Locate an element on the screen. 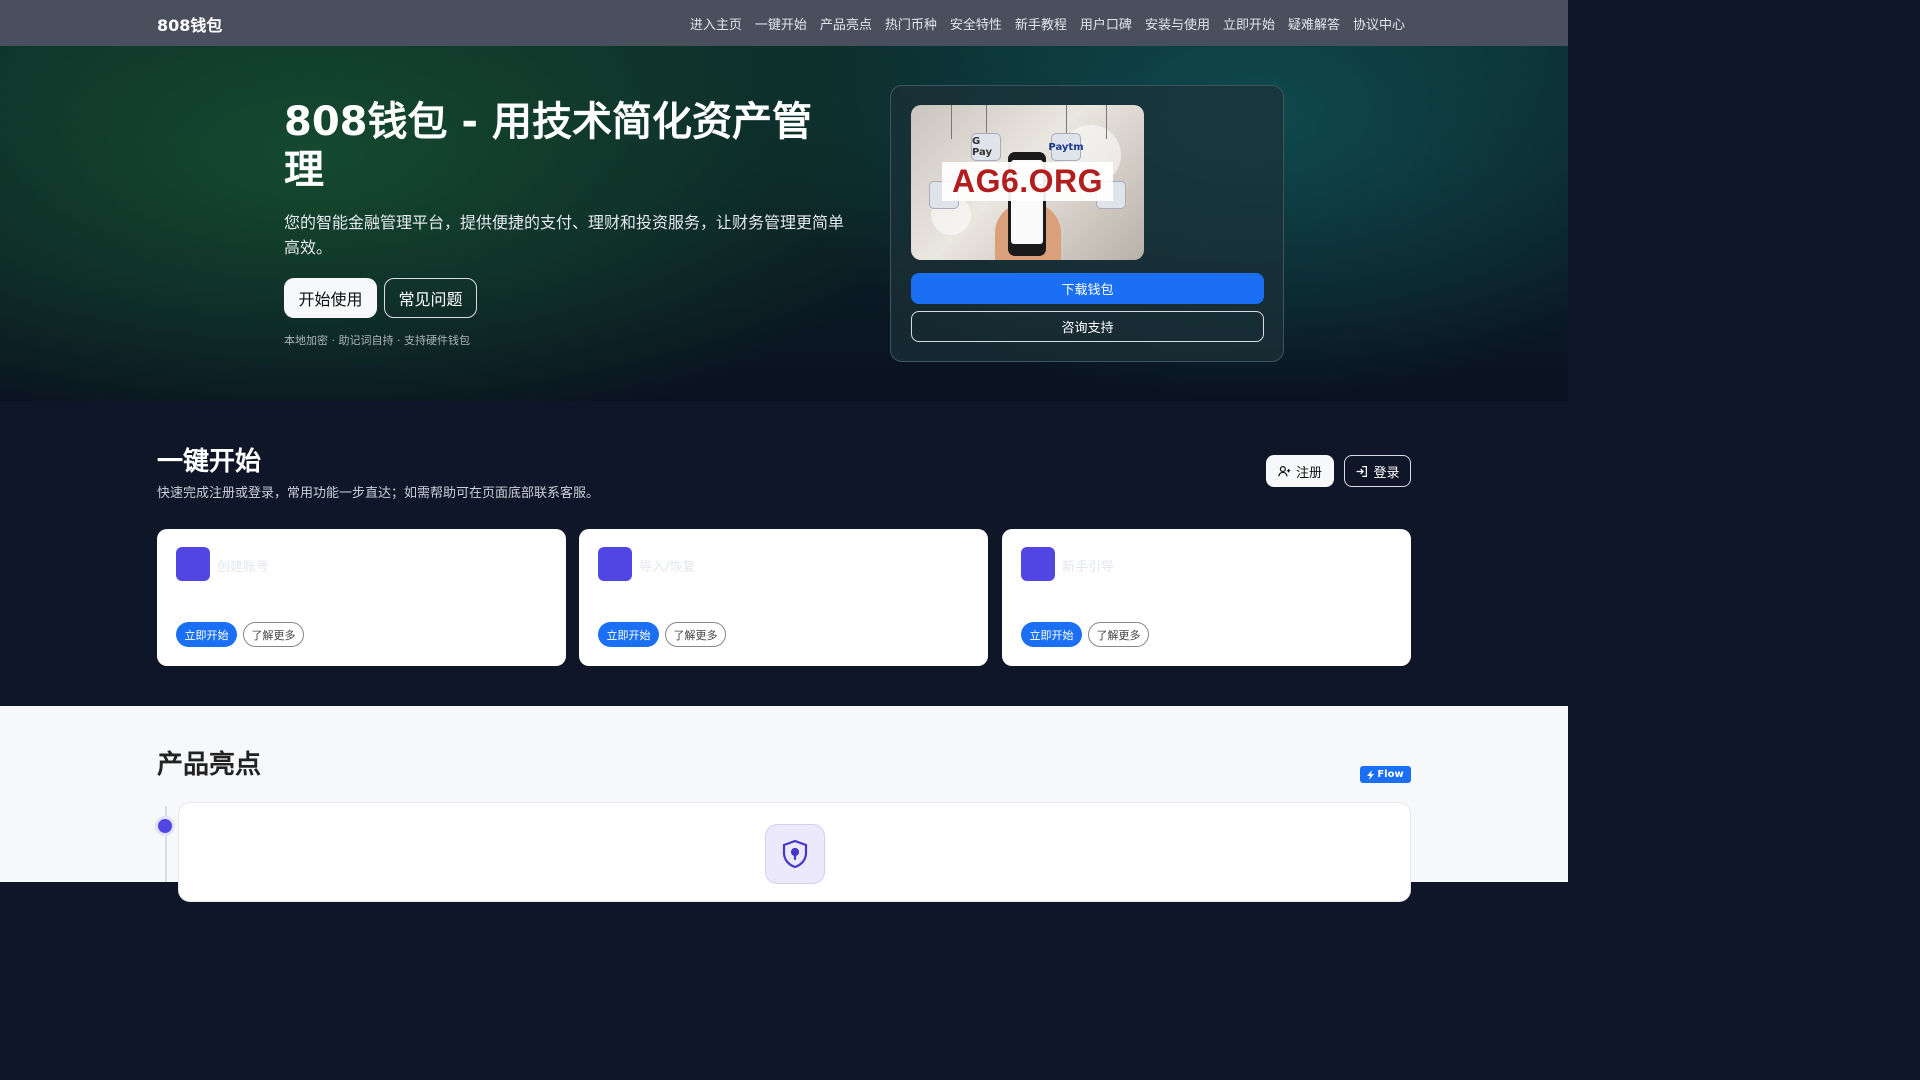  nav-link-start-now: 立即开始 is located at coordinates (1249, 23).